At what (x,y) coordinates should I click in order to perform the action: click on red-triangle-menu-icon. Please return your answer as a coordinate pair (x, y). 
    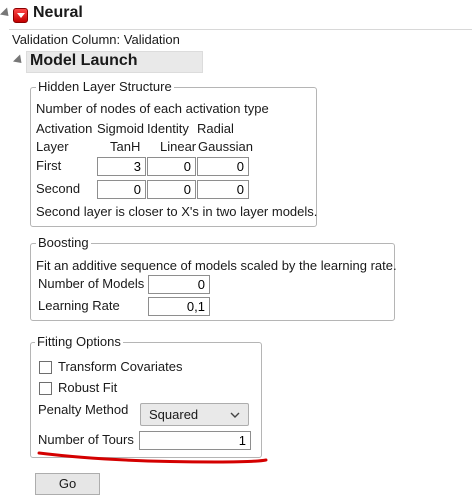
    Looking at the image, I should click on (20, 15).